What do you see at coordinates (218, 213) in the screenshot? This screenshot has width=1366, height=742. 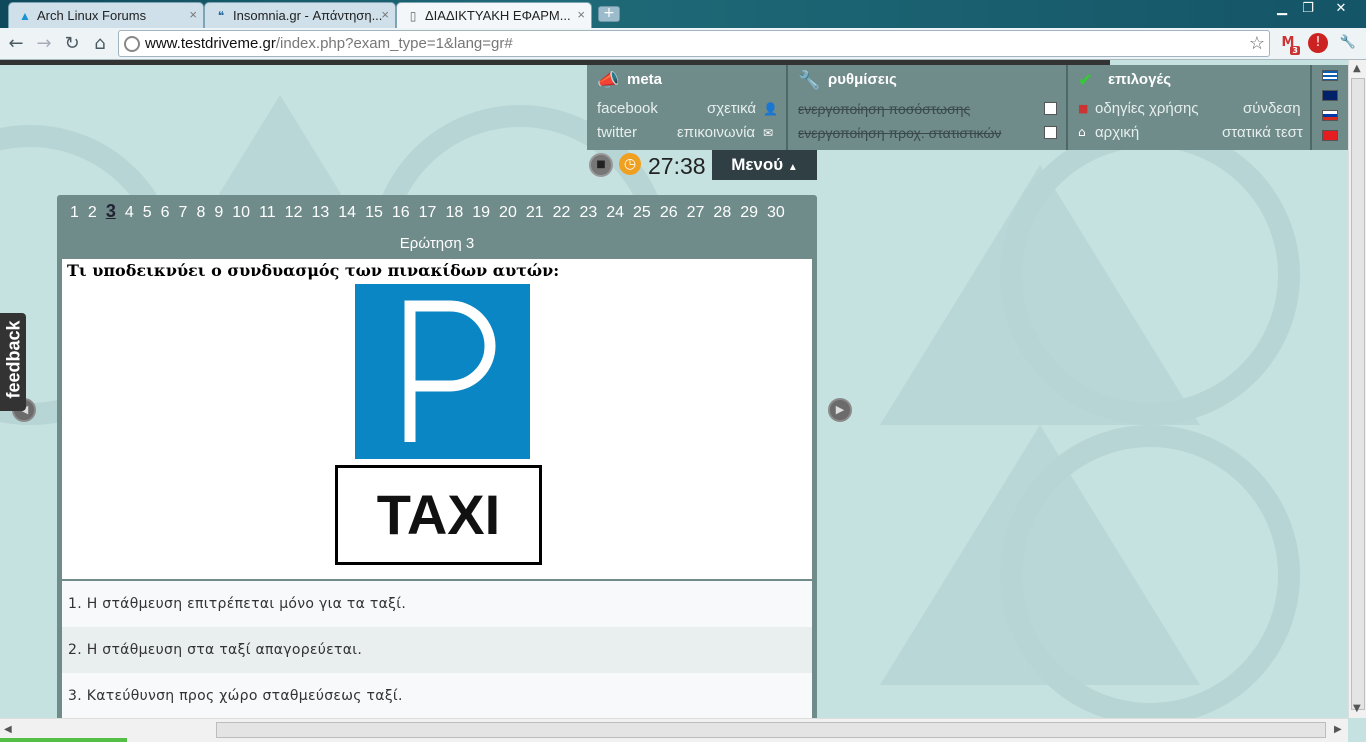 I see `question-number-9: 9` at bounding box center [218, 213].